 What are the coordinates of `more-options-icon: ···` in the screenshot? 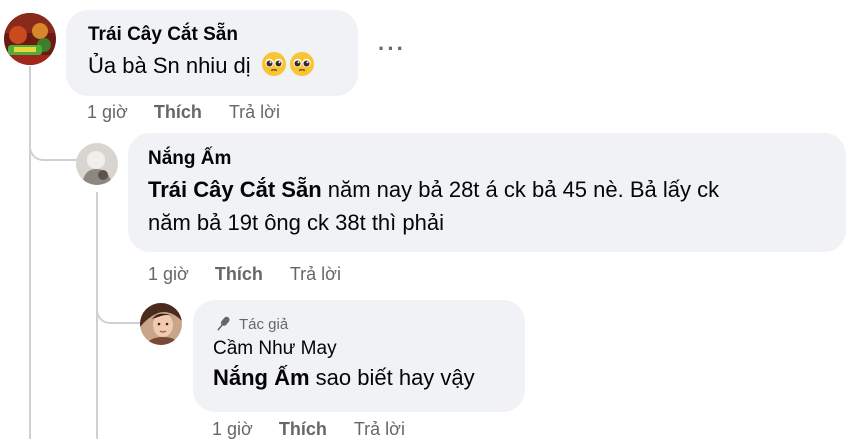 It's located at (392, 49).